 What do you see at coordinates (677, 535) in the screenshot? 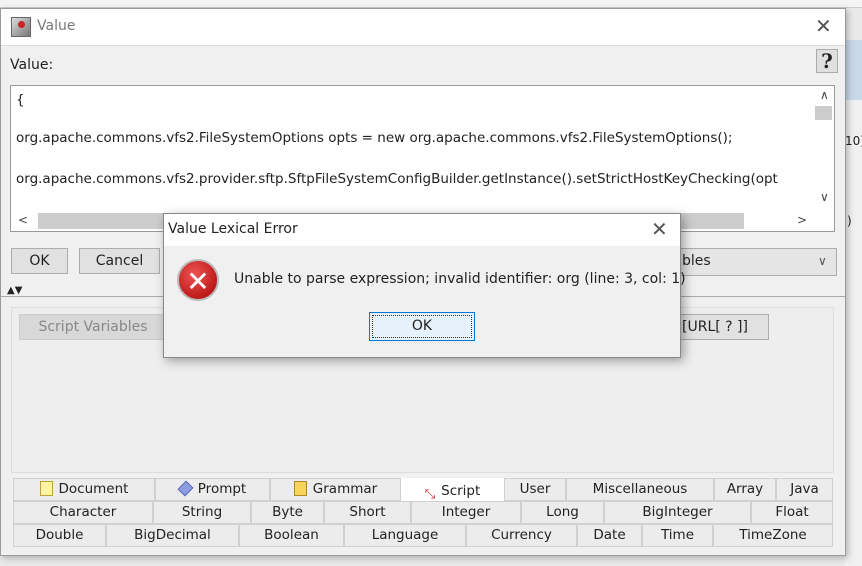
I see `tab-time: Time` at bounding box center [677, 535].